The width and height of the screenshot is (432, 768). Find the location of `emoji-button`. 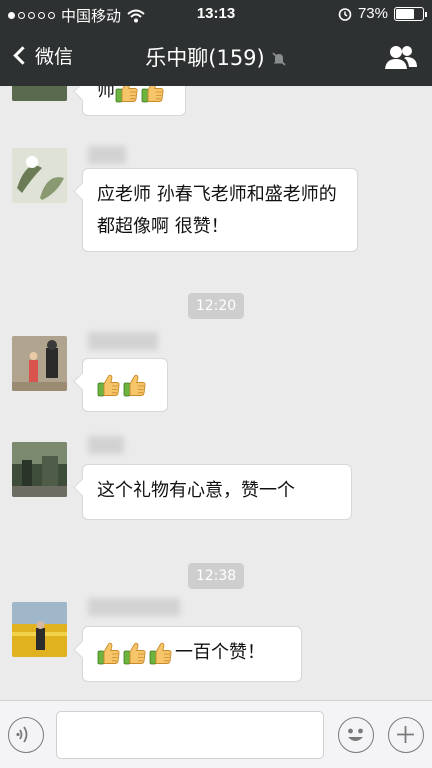

emoji-button is located at coordinates (356, 735).